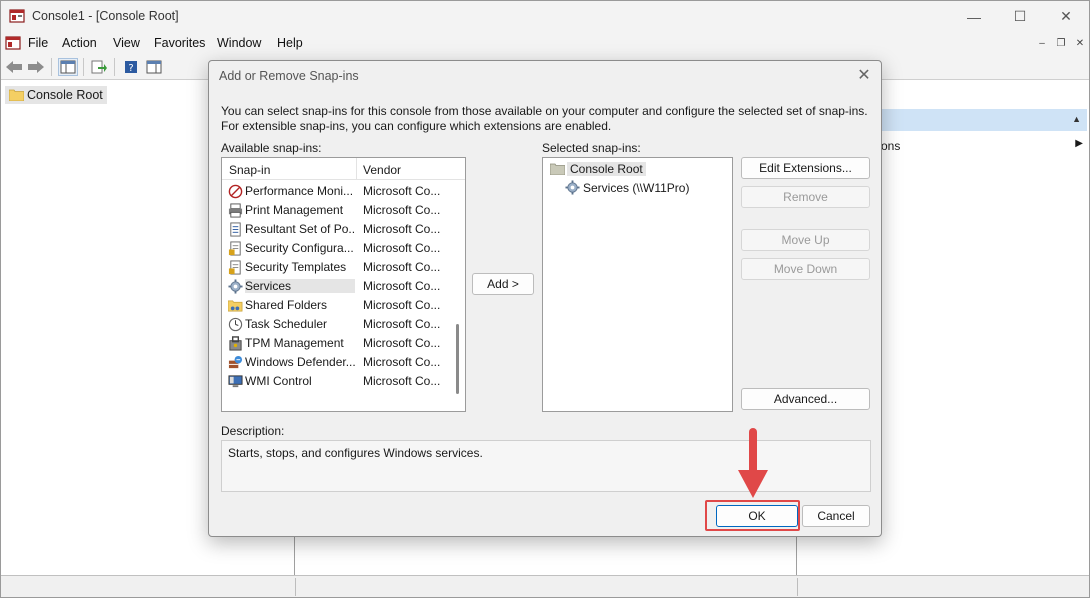 Image resolution: width=1090 pixels, height=598 pixels. I want to click on folder-icon, so click(557, 169).